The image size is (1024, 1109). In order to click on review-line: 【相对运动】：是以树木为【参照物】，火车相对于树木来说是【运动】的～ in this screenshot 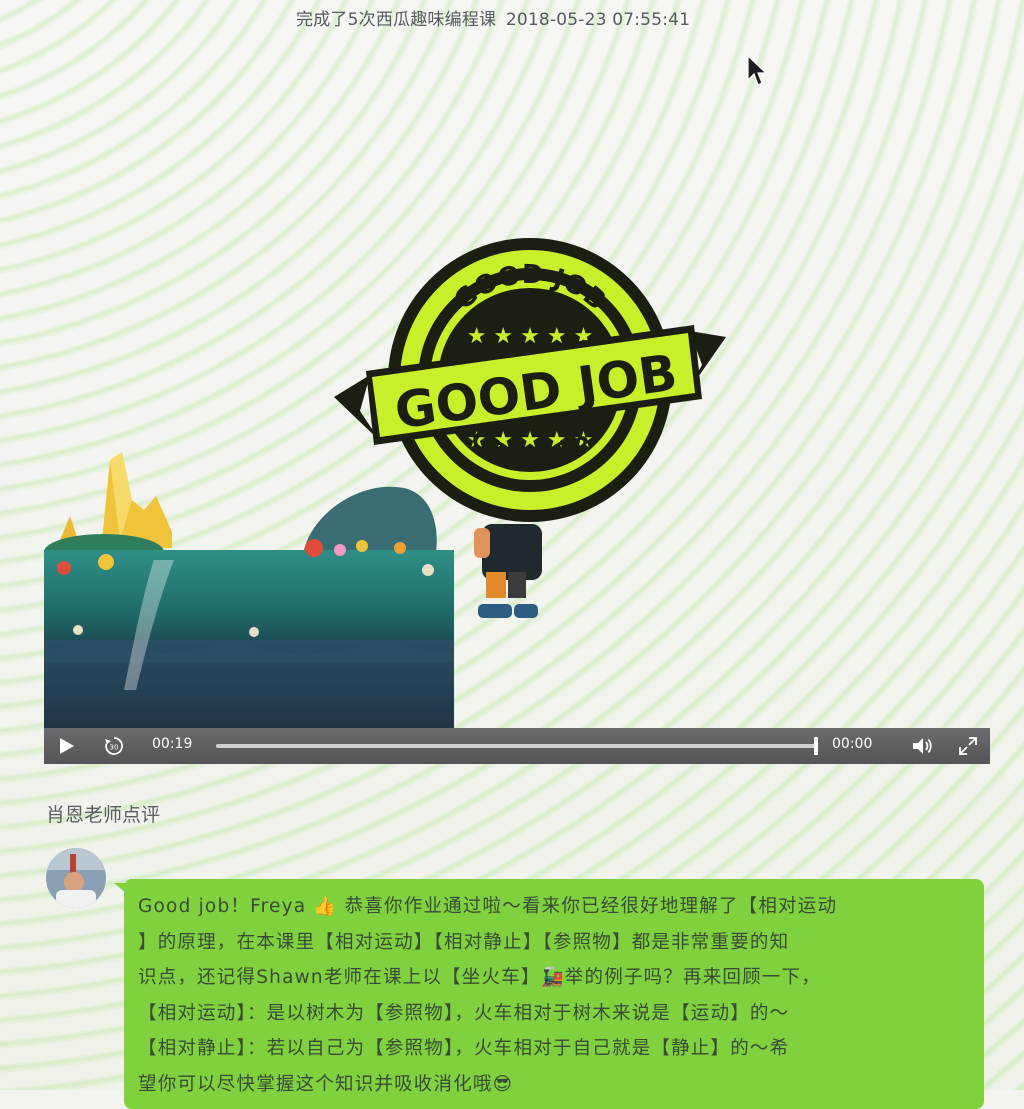, I will do `click(464, 1013)`.